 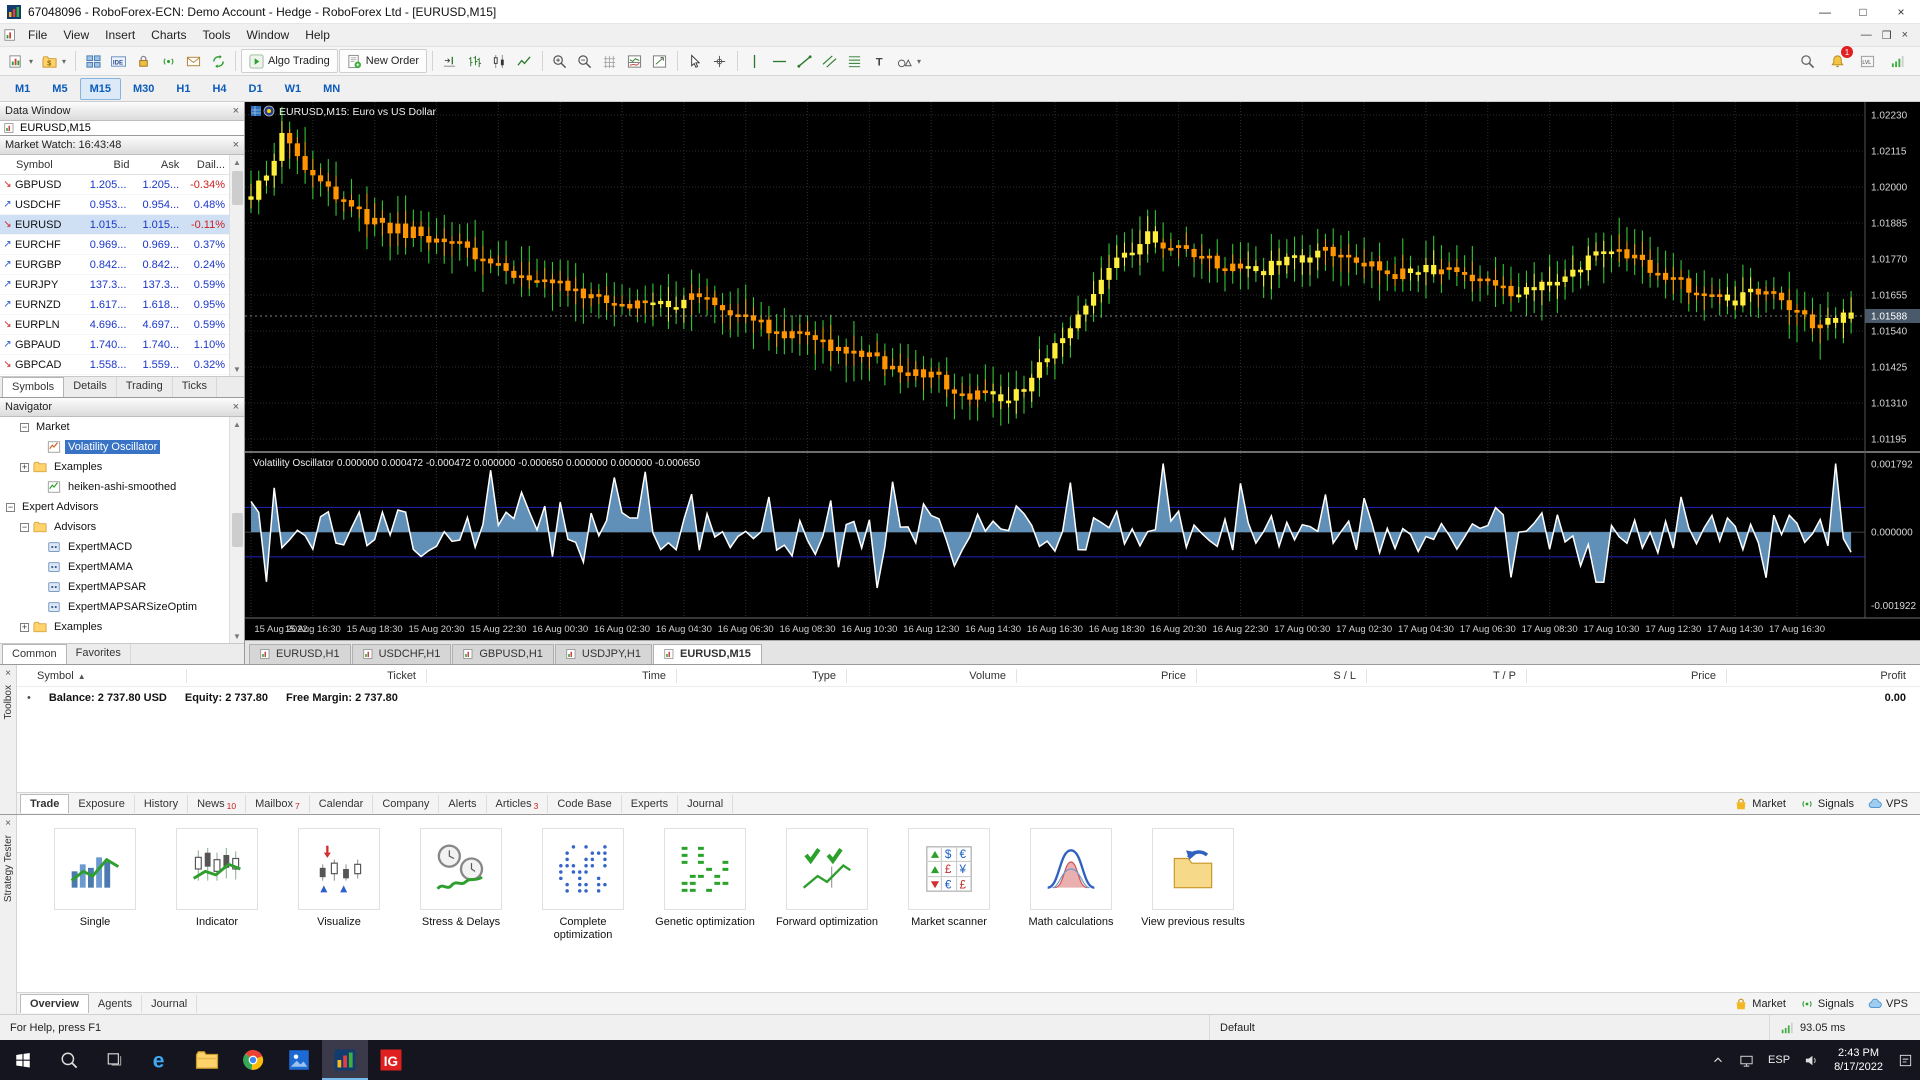 I want to click on market-watch-row: ↗ USDCHF 0.953... 0.954... 0.48%, so click(x=114, y=205).